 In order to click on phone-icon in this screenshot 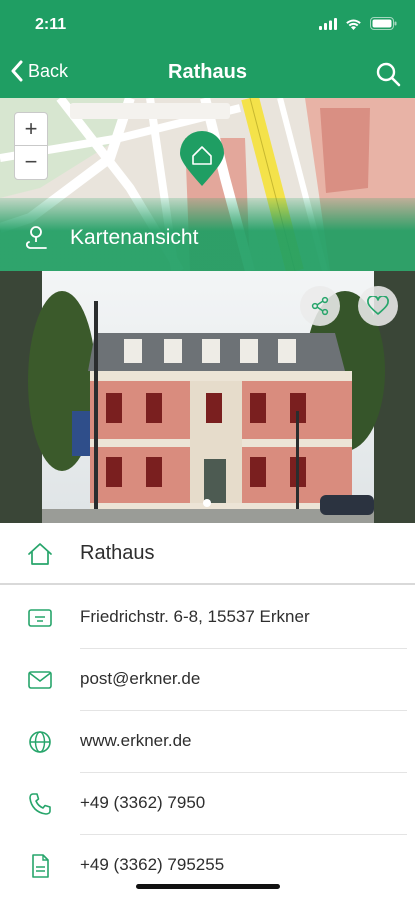, I will do `click(40, 804)`.